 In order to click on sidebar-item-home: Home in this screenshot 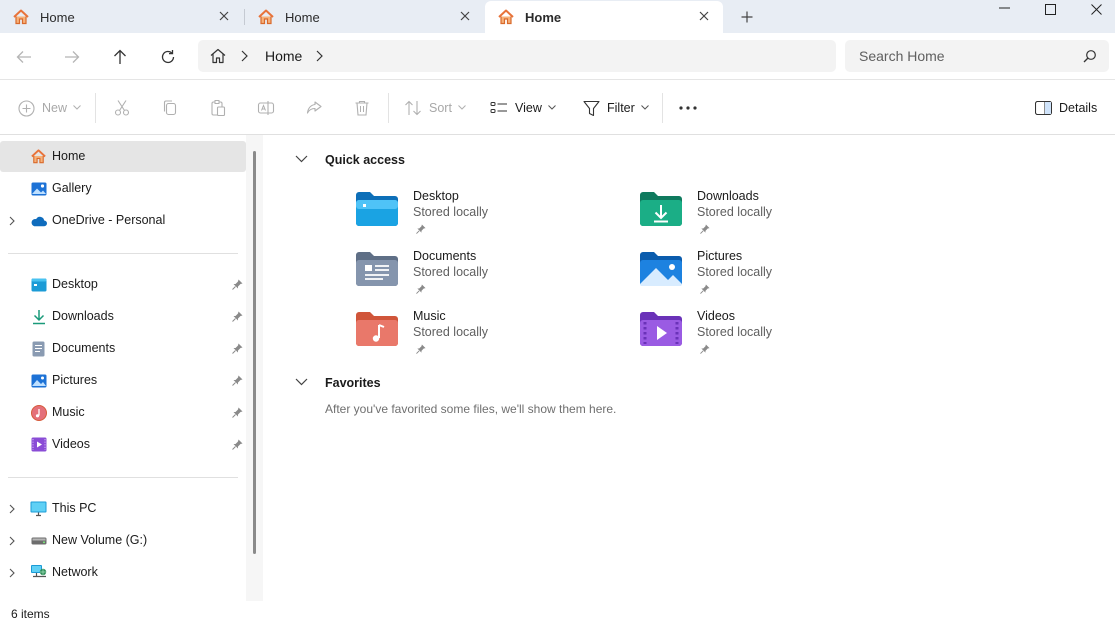, I will do `click(123, 156)`.